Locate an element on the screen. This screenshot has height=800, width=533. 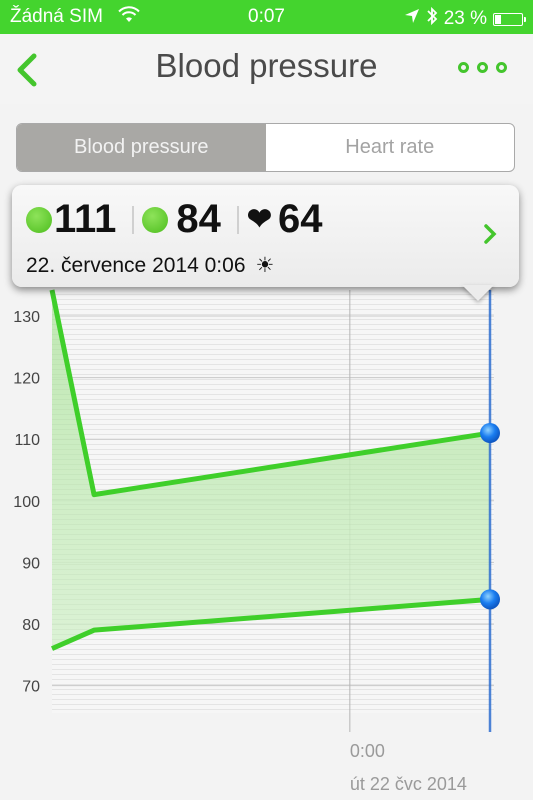
diastolic-status-icon is located at coordinates (155, 219).